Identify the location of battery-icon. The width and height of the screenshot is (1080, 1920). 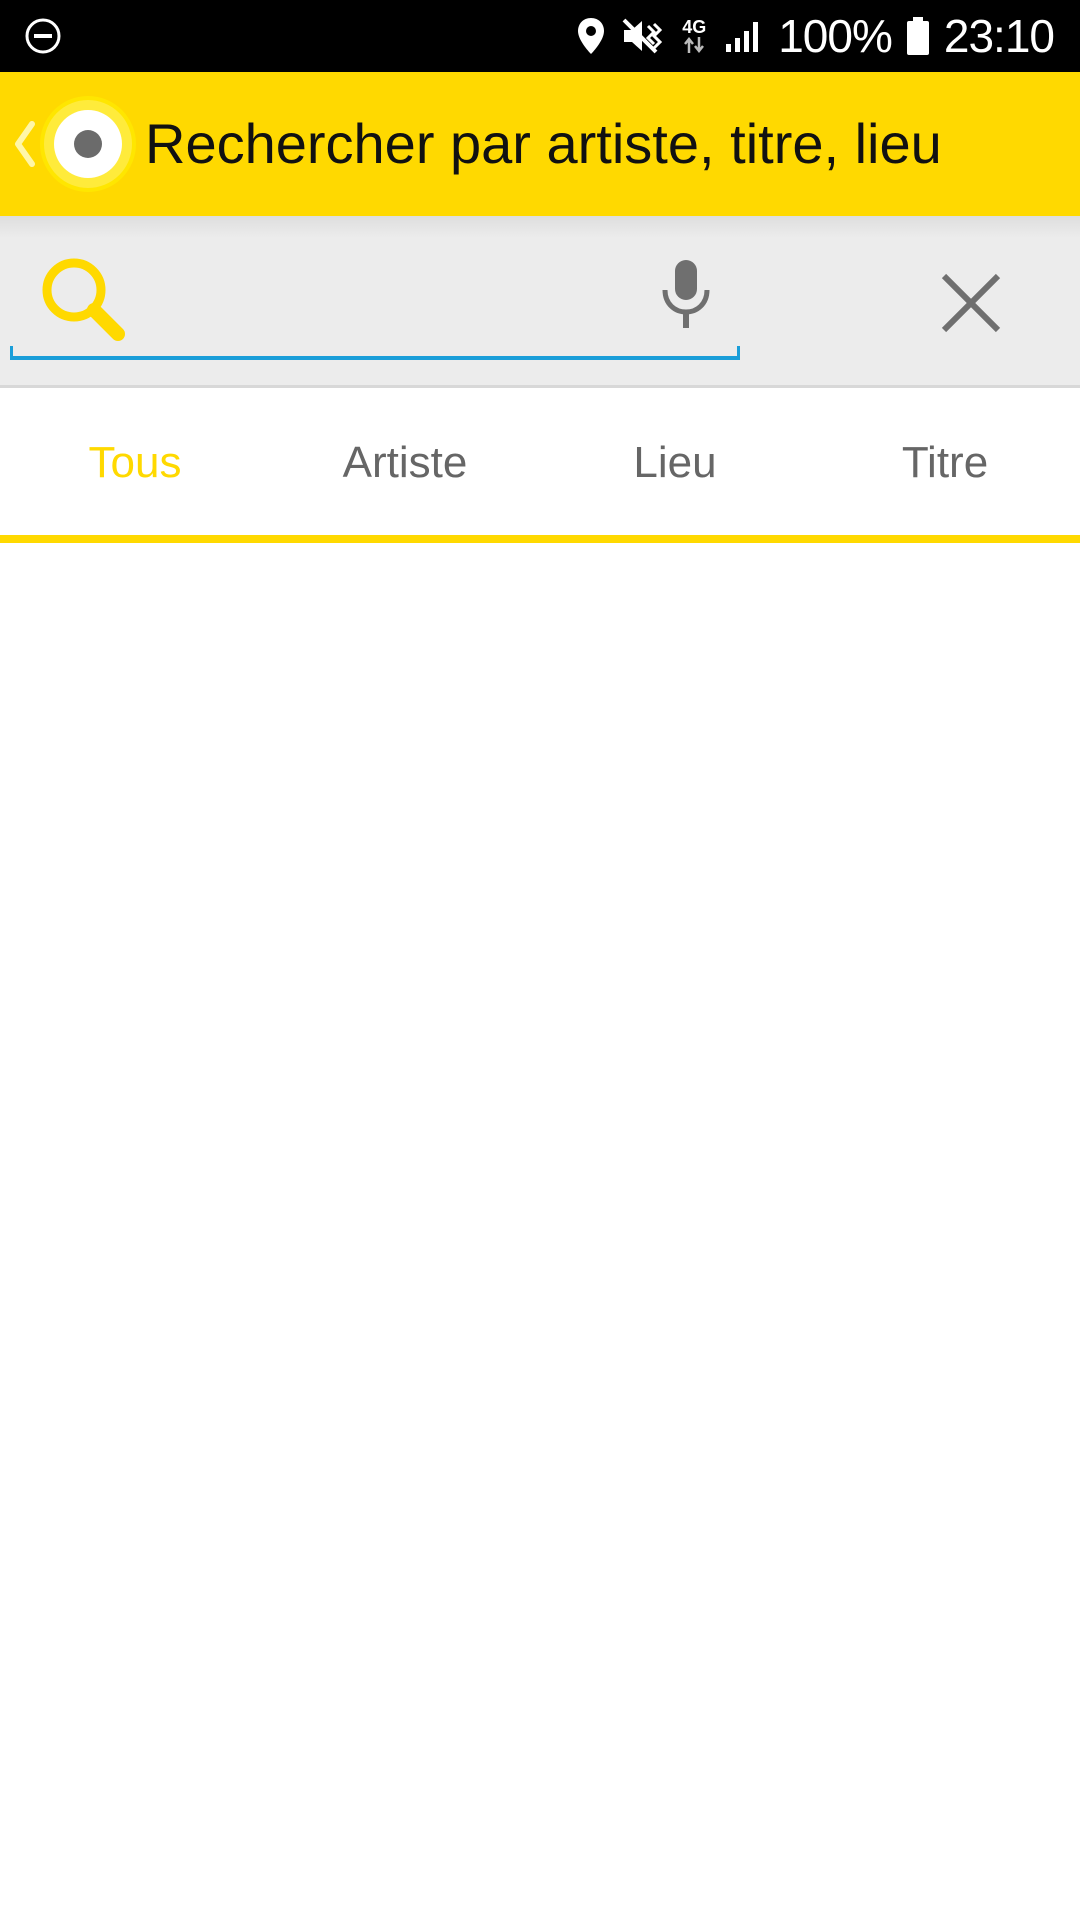
(917, 36).